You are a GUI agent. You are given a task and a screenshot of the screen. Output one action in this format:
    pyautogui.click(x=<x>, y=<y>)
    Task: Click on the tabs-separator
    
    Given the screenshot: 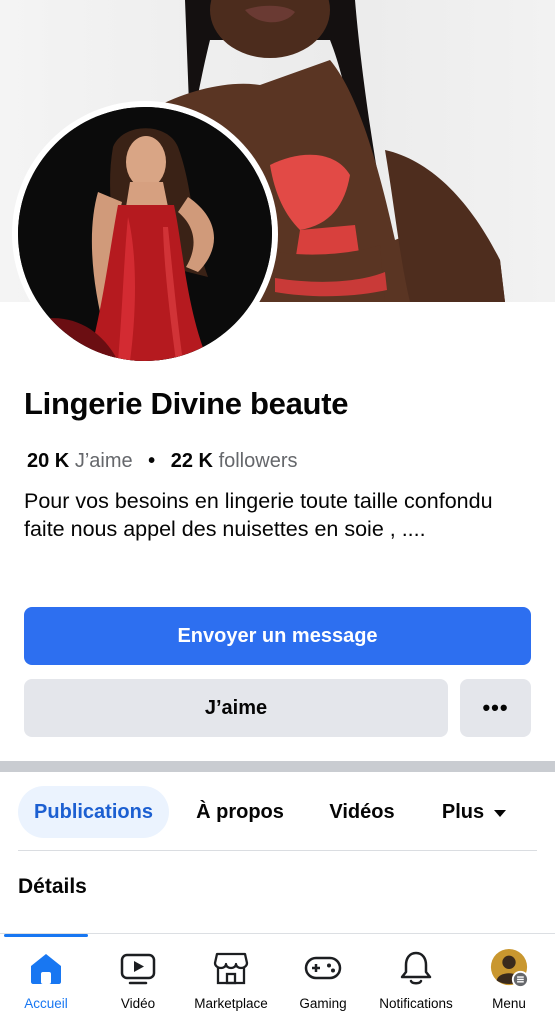 What is the action you would take?
    pyautogui.click(x=277, y=850)
    